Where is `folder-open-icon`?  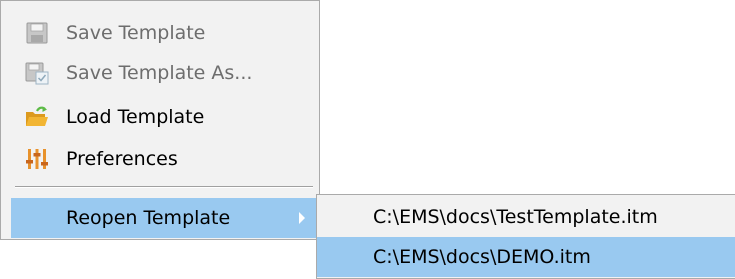
folder-open-icon is located at coordinates (37, 117).